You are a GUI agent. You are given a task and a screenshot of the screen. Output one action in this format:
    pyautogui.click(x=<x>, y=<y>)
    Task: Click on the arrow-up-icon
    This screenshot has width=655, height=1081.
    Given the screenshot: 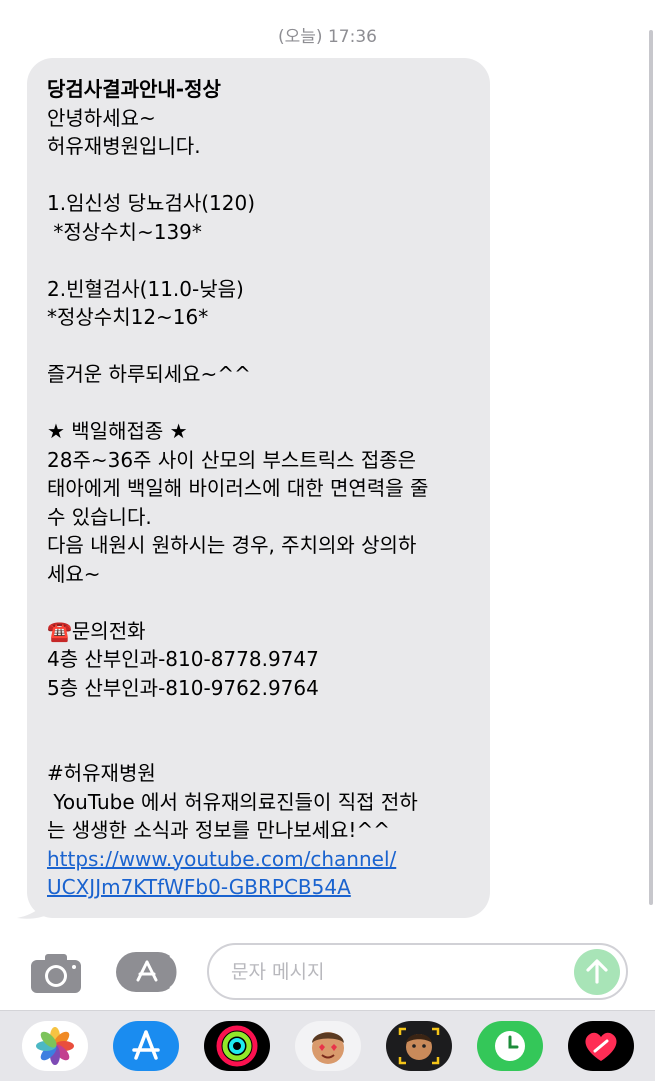 What is the action you would take?
    pyautogui.click(x=597, y=971)
    